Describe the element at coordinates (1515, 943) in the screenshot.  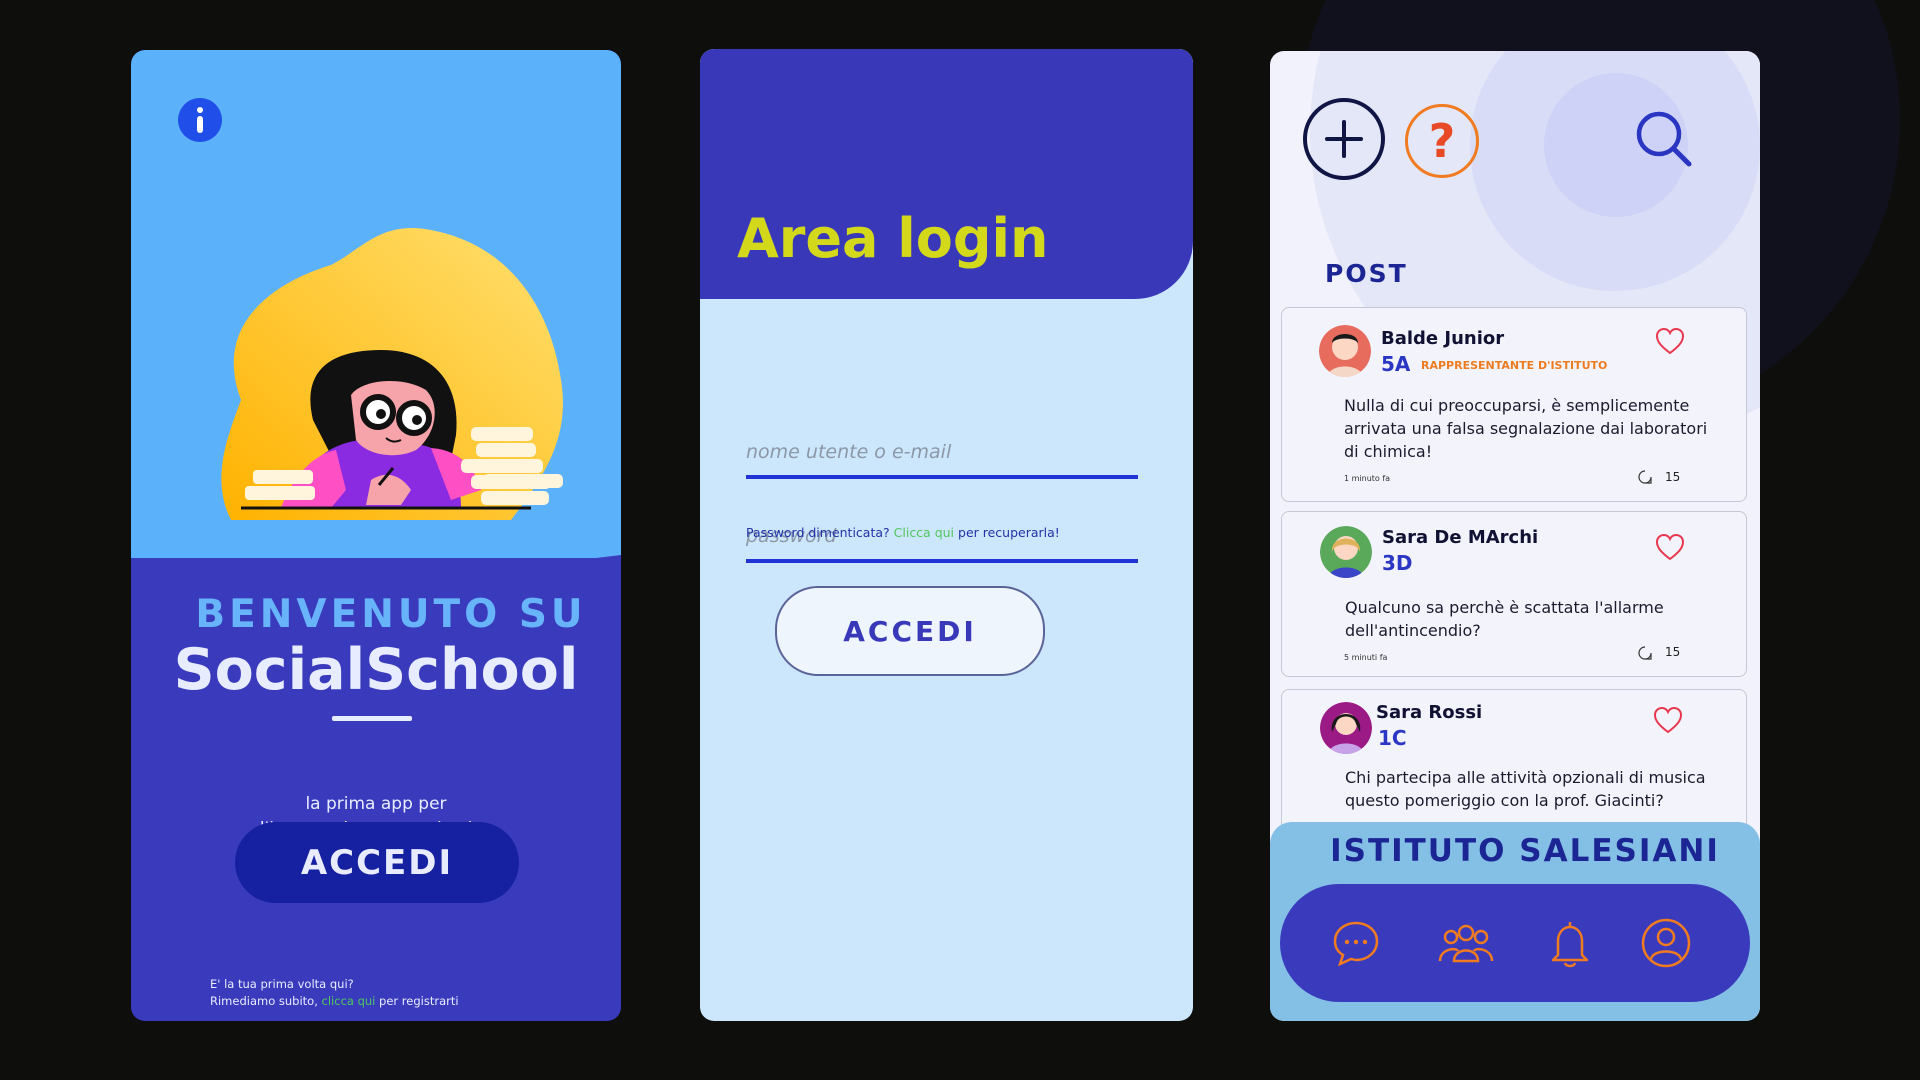
I see `bottom-nav` at that location.